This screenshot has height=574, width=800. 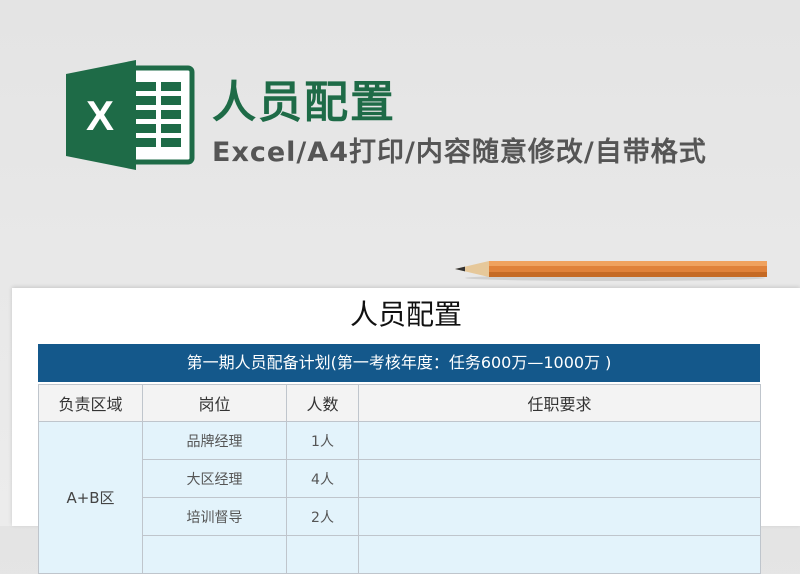 What do you see at coordinates (214, 478) in the screenshot?
I see `position-cell: 大区经理` at bounding box center [214, 478].